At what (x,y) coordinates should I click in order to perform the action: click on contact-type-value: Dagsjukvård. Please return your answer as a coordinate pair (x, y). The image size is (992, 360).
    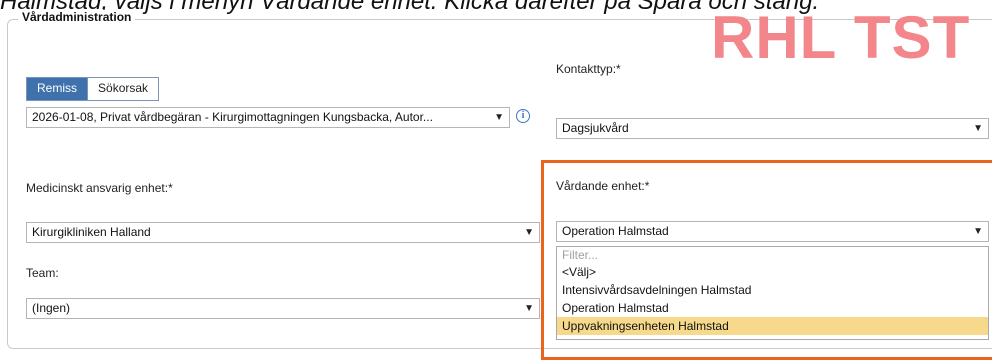
    Looking at the image, I should click on (595, 128).